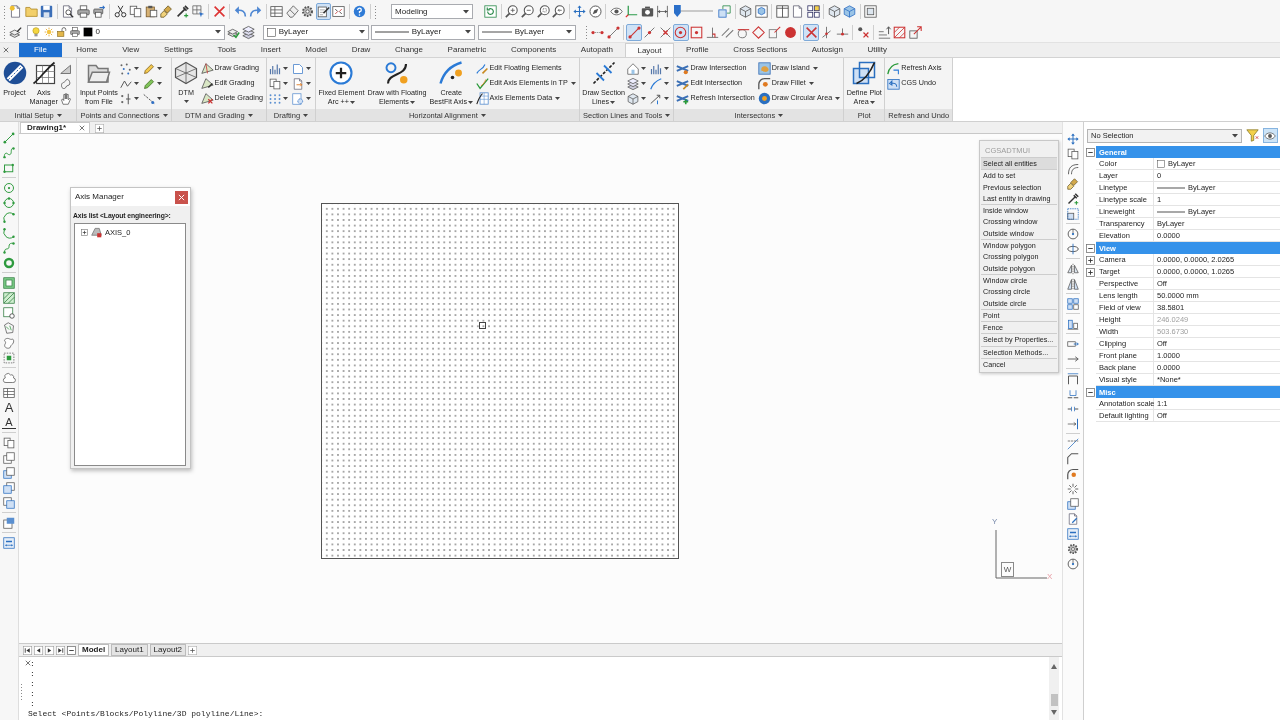  Describe the element at coordinates (1073, 268) in the screenshot. I see `mirror-icon` at that location.